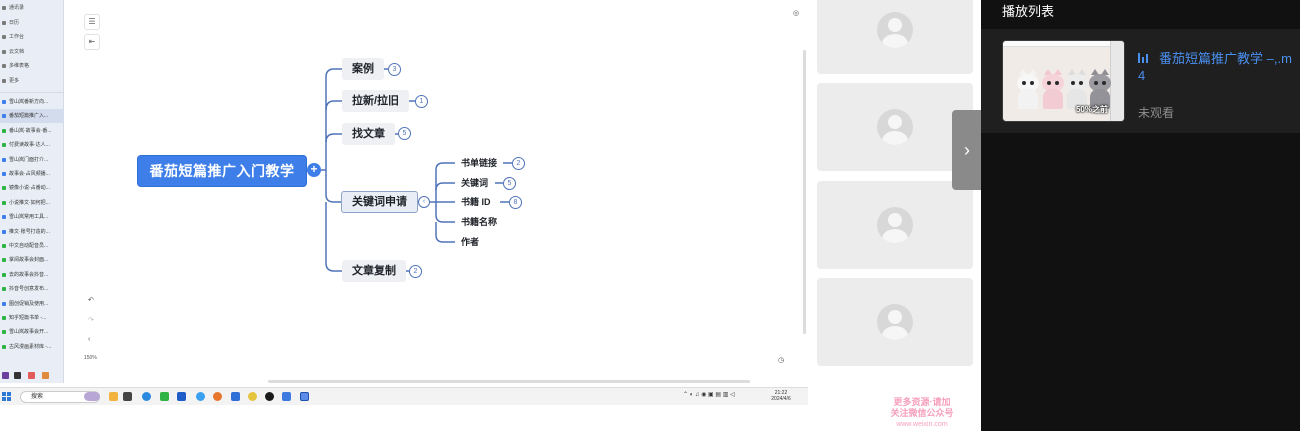  Describe the element at coordinates (1229, 57) in the screenshot. I see `video-title: 番茄短篇推广教学 –,.m` at that location.